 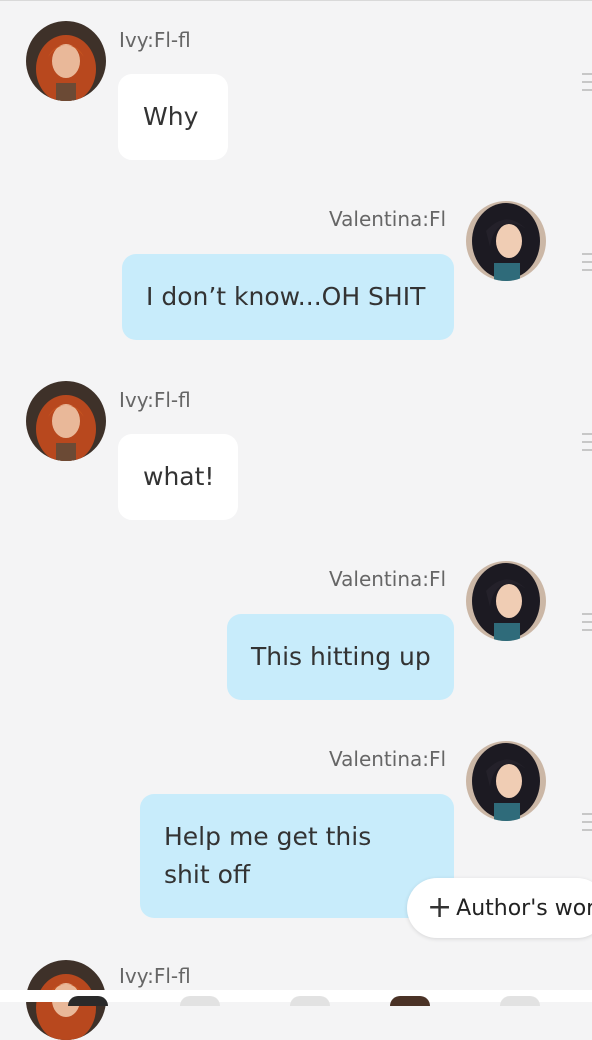 I want to click on message-bubble: Help me get this shit off, so click(x=297, y=856).